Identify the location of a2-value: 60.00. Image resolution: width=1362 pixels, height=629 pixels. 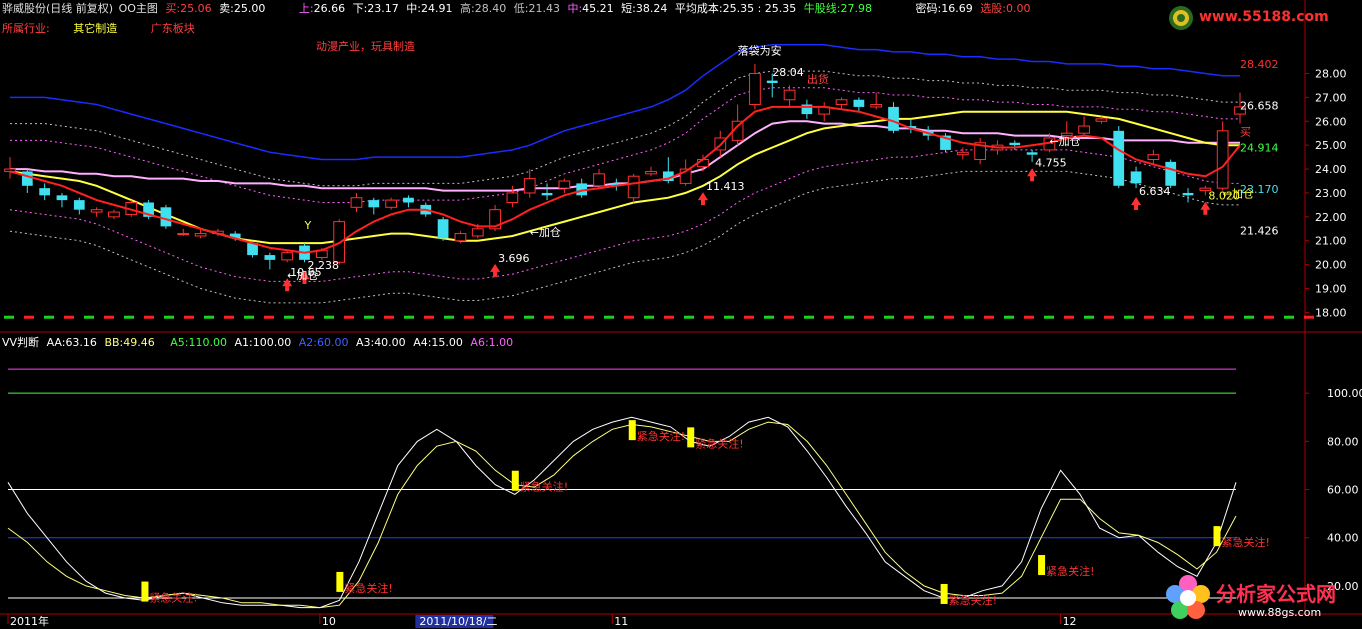
(332, 342).